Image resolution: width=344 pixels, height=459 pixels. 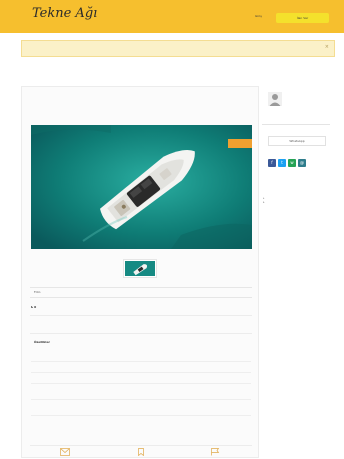 I want to click on price-row: ₺ 0, so click(x=141, y=307).